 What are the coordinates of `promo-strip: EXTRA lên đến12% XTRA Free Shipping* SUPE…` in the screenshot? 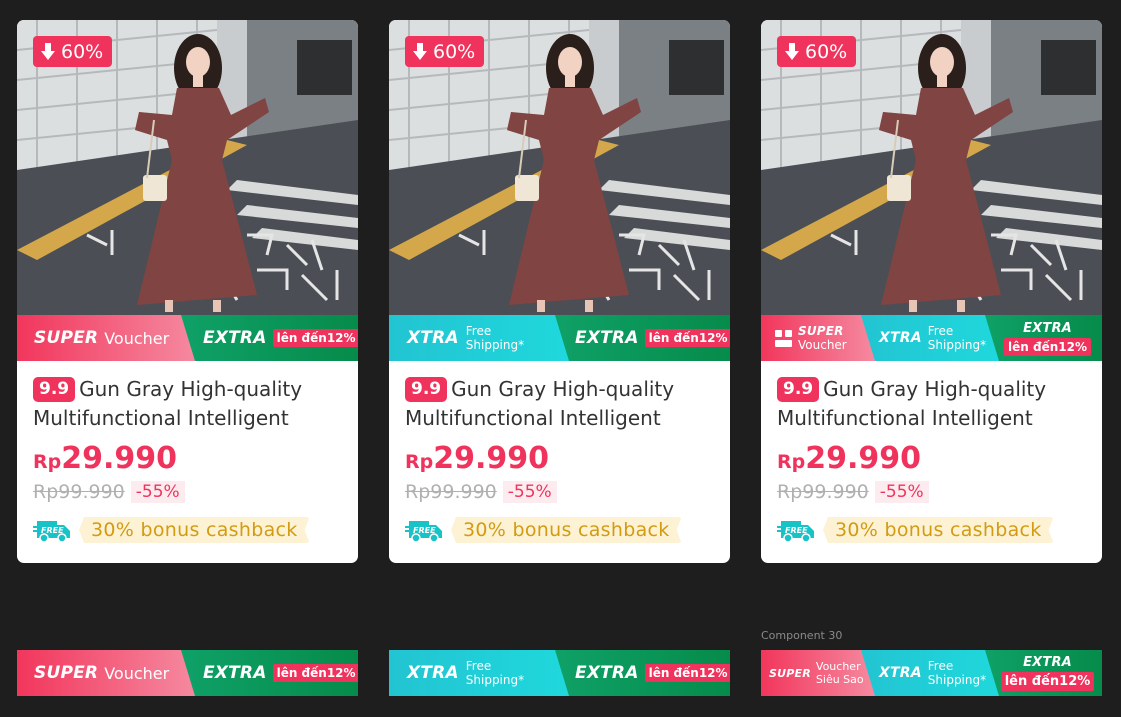 It's located at (931, 338).